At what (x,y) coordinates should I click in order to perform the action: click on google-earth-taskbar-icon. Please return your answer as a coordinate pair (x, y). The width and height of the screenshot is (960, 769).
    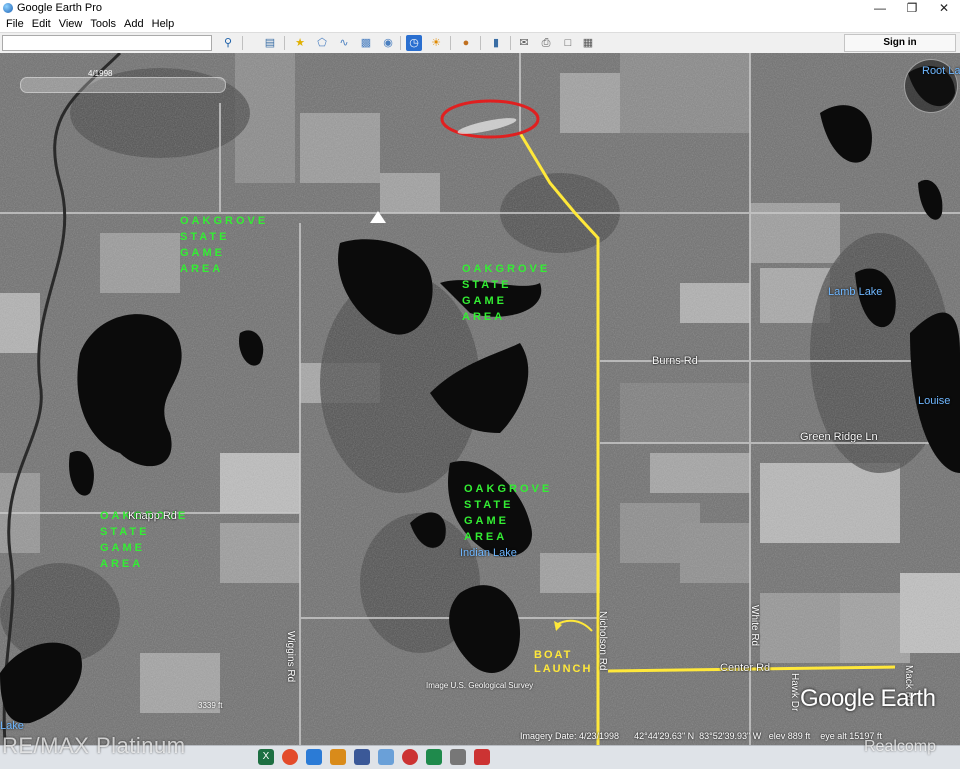
    Looking at the image, I should click on (458, 757).